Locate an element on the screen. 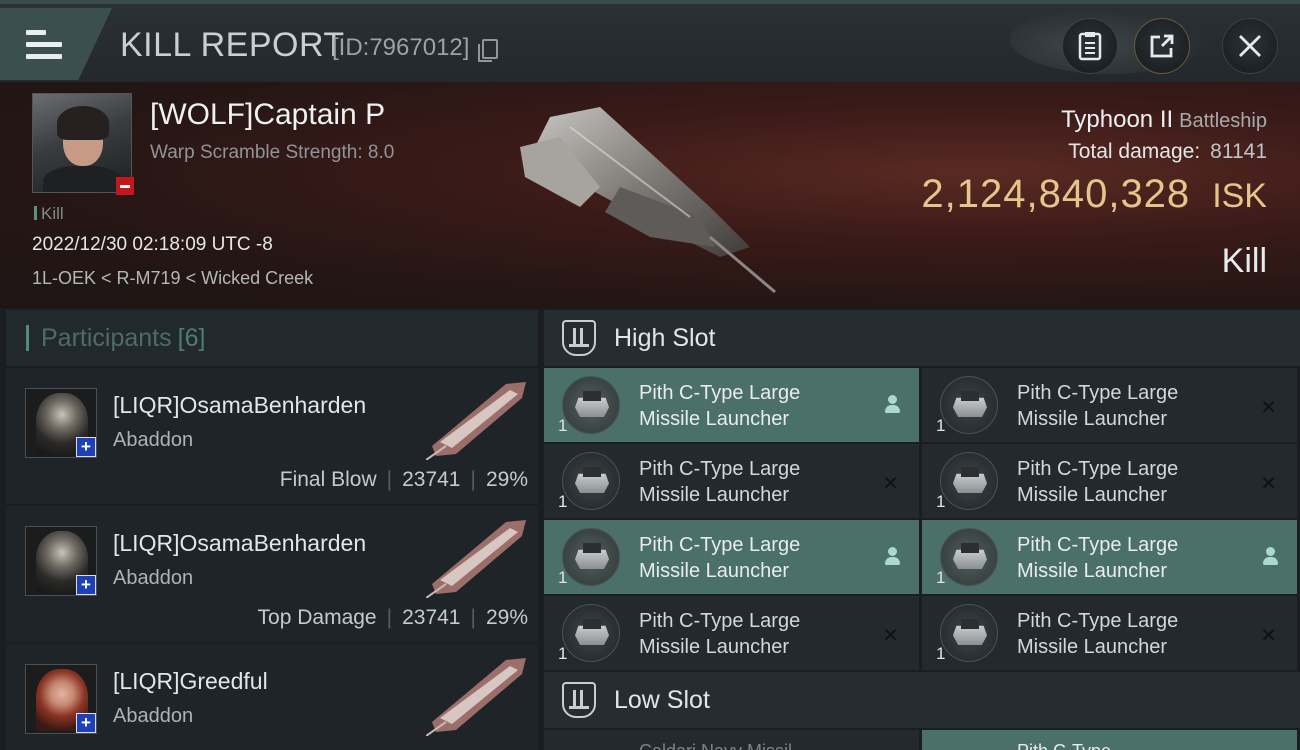 This screenshot has height=750, width=1300. module-item: Caldari Navy Missil is located at coordinates (731, 740).